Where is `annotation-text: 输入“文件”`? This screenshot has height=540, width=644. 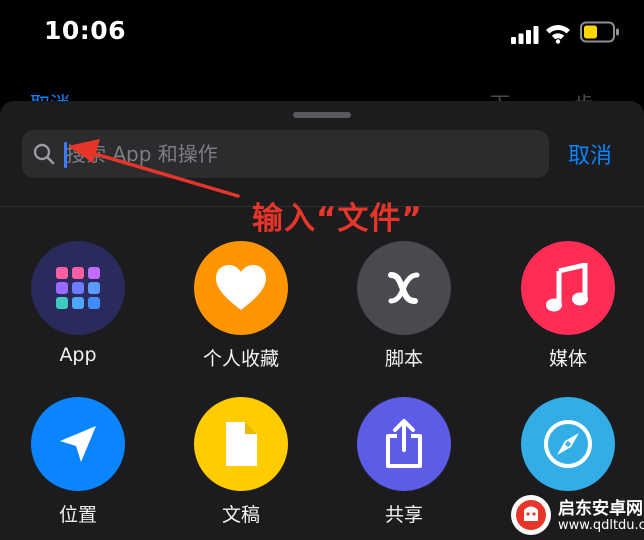 annotation-text: 输入“文件” is located at coordinates (337, 219).